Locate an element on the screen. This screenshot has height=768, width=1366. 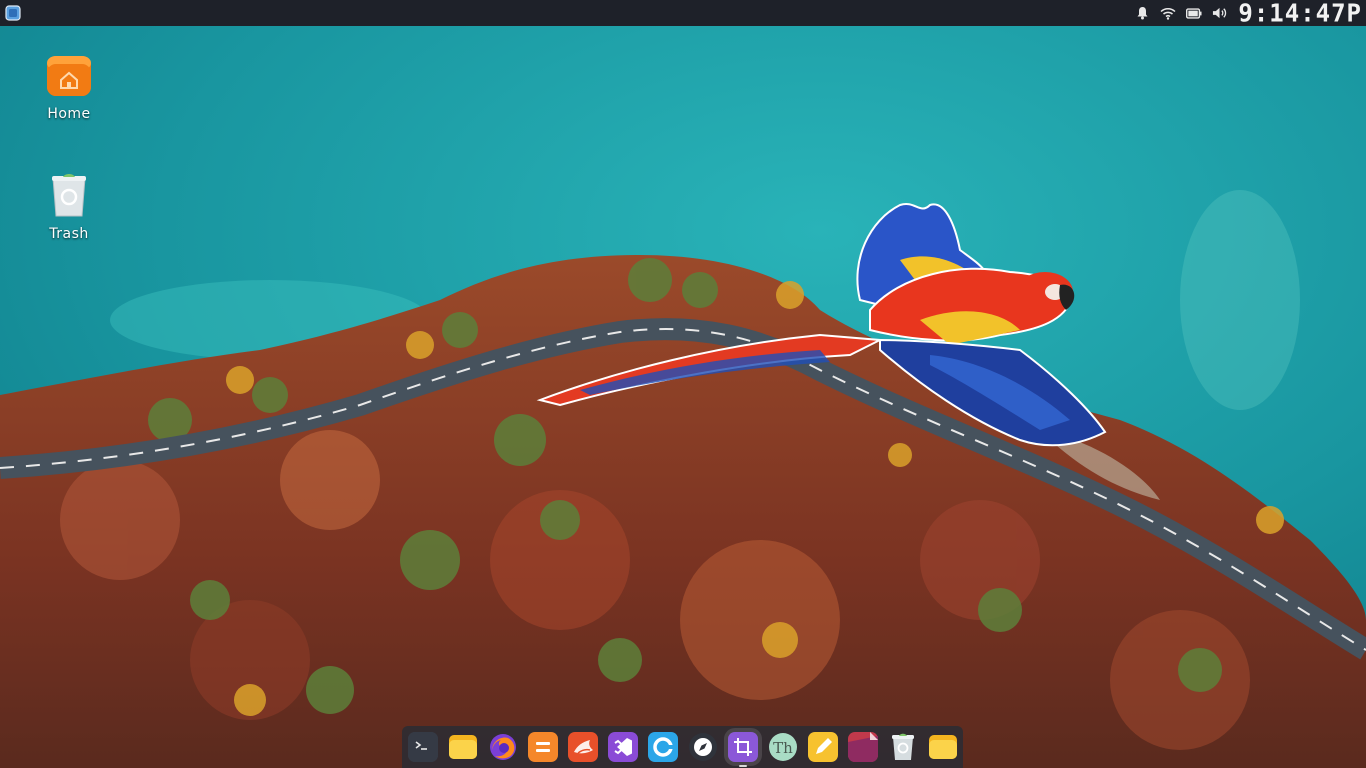
desktop-icon-label: Home is located at coordinates (69, 114).